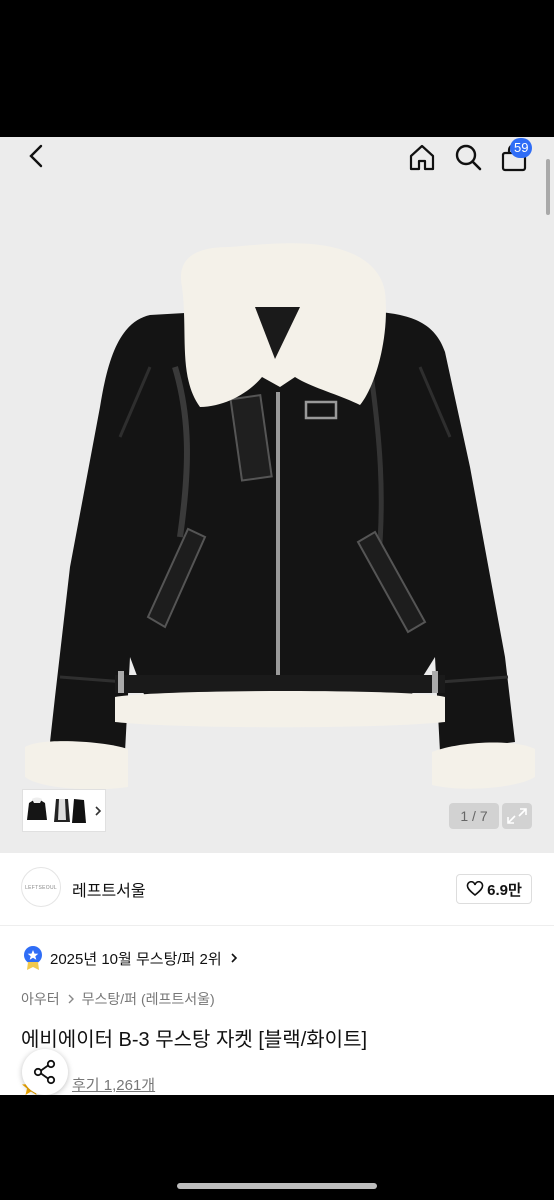  What do you see at coordinates (37, 156) in the screenshot?
I see `back-icon` at bounding box center [37, 156].